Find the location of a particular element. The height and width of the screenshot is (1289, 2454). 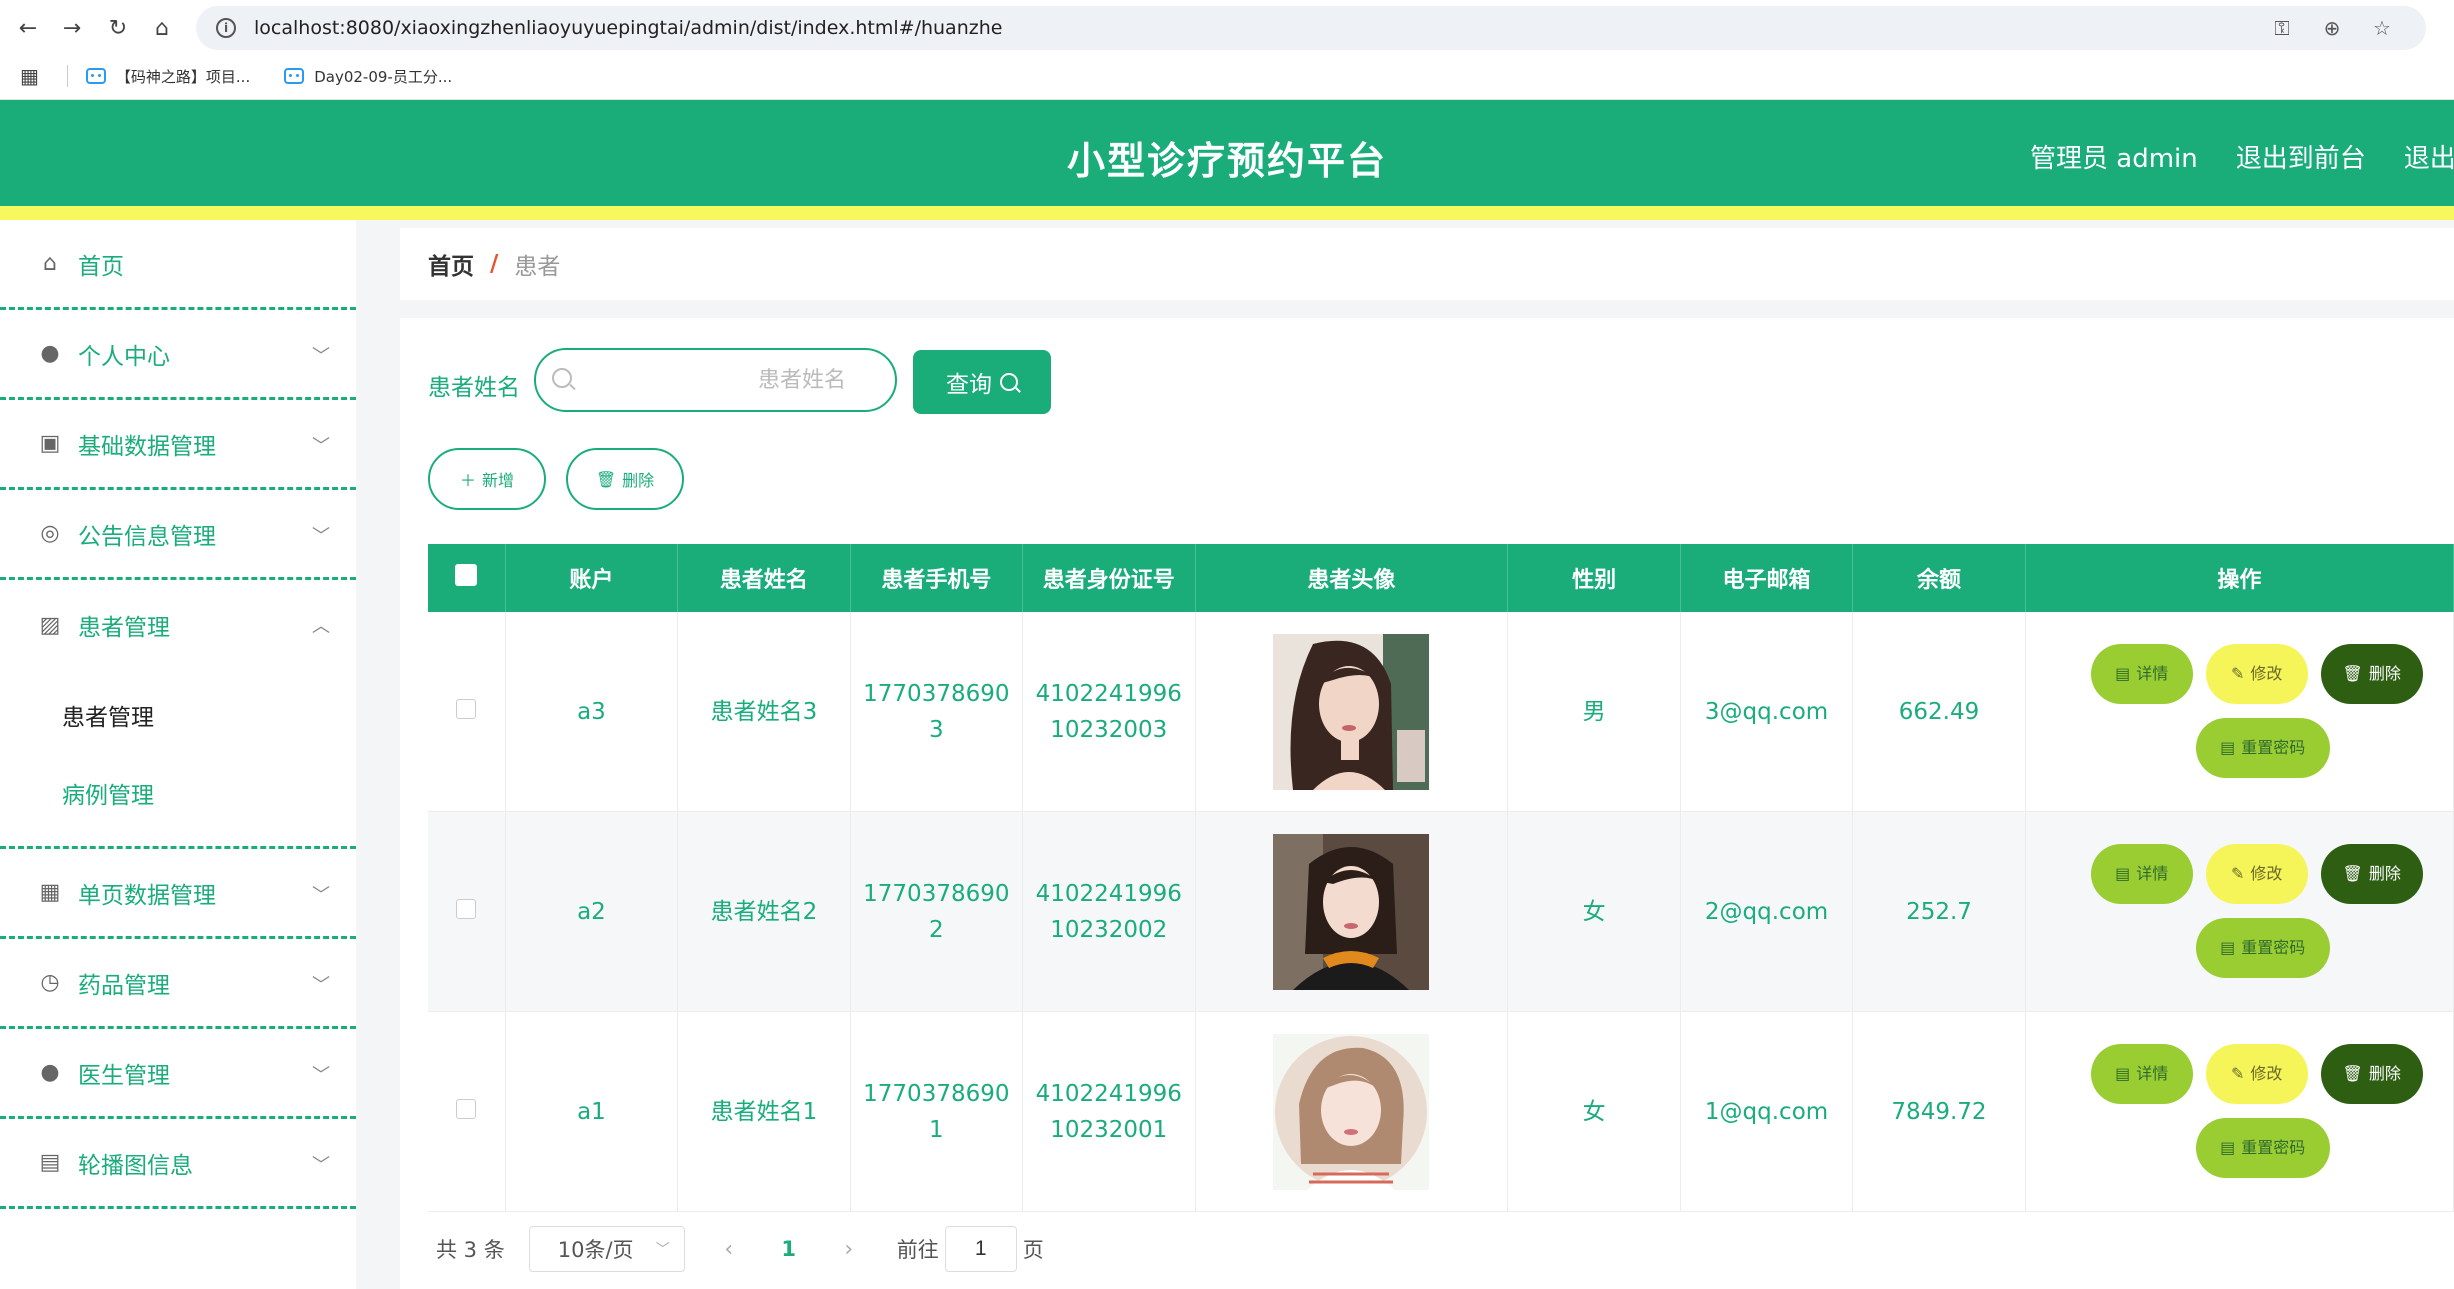

sidebar-item-patients: ▨ 患者管理 ︿ is located at coordinates (178, 625).